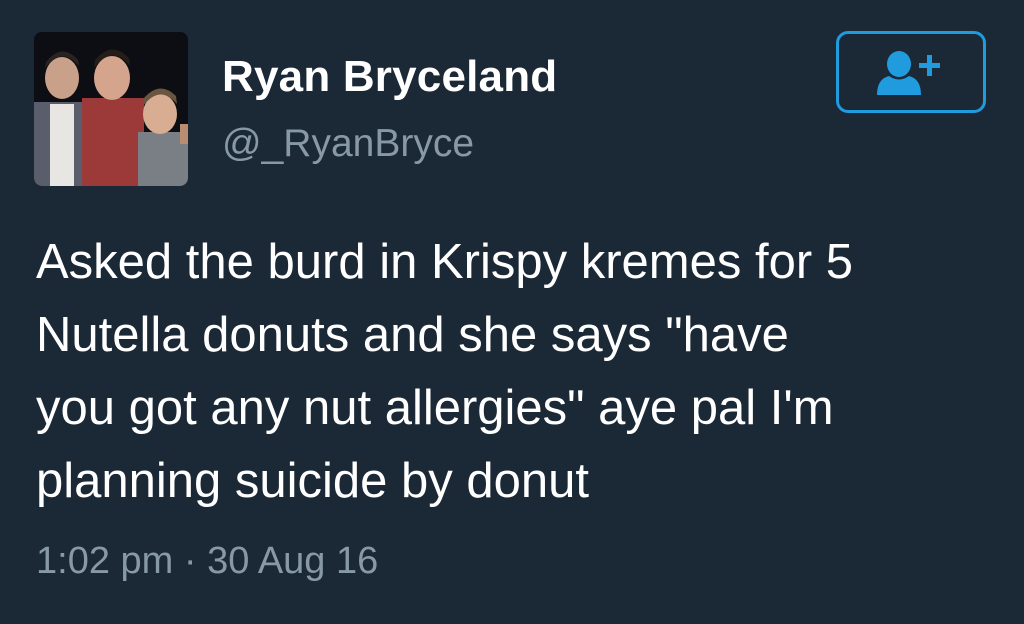  Describe the element at coordinates (389, 77) in the screenshot. I see `display-name: Ryan Bryceland` at that location.